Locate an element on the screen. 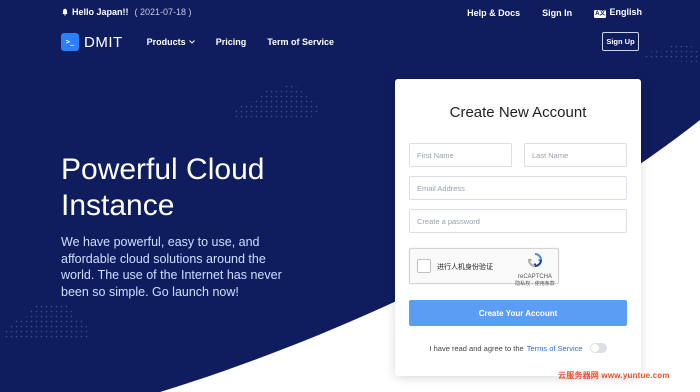 The width and height of the screenshot is (700, 392). hero-title-line-2: Instance is located at coordinates (118, 205).